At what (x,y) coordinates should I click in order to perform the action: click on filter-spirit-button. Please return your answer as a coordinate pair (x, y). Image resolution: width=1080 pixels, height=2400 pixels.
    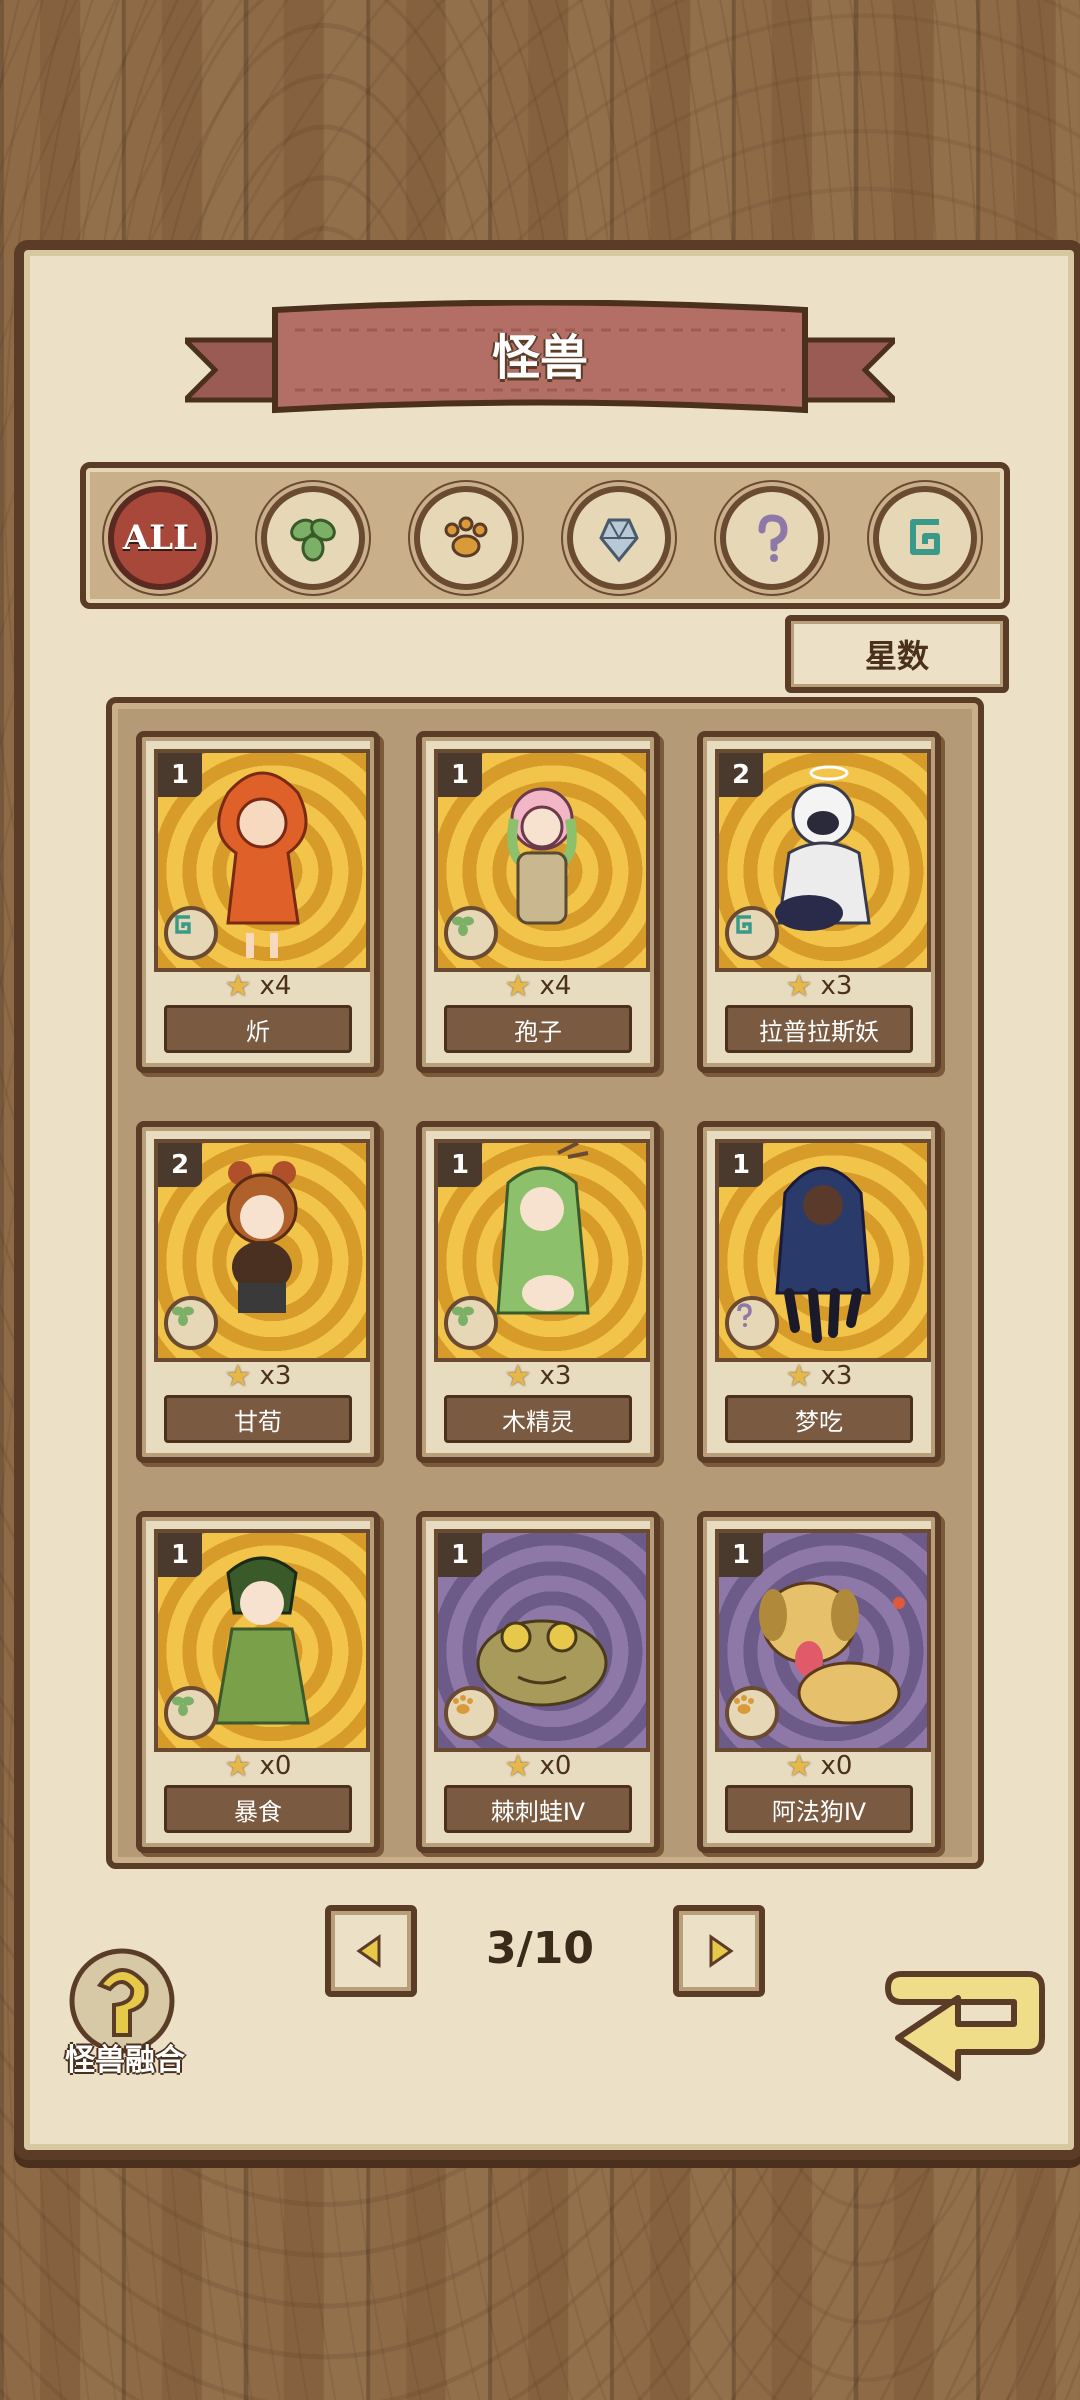
    Looking at the image, I should click on (925, 538).